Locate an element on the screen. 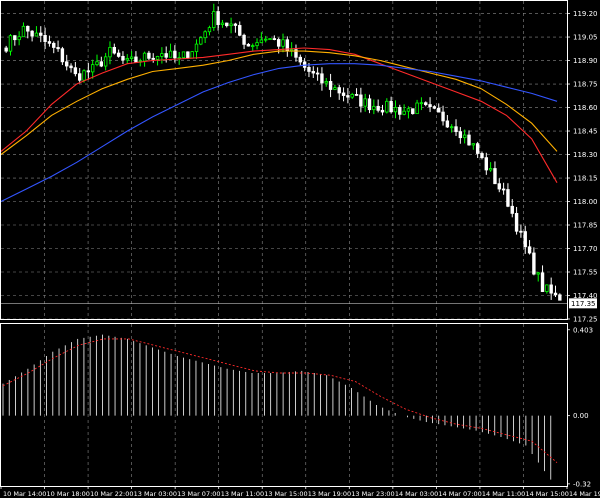 Image resolution: width=600 pixels, height=498 pixels. price-tick-label: 119.20 is located at coordinates (585, 14).